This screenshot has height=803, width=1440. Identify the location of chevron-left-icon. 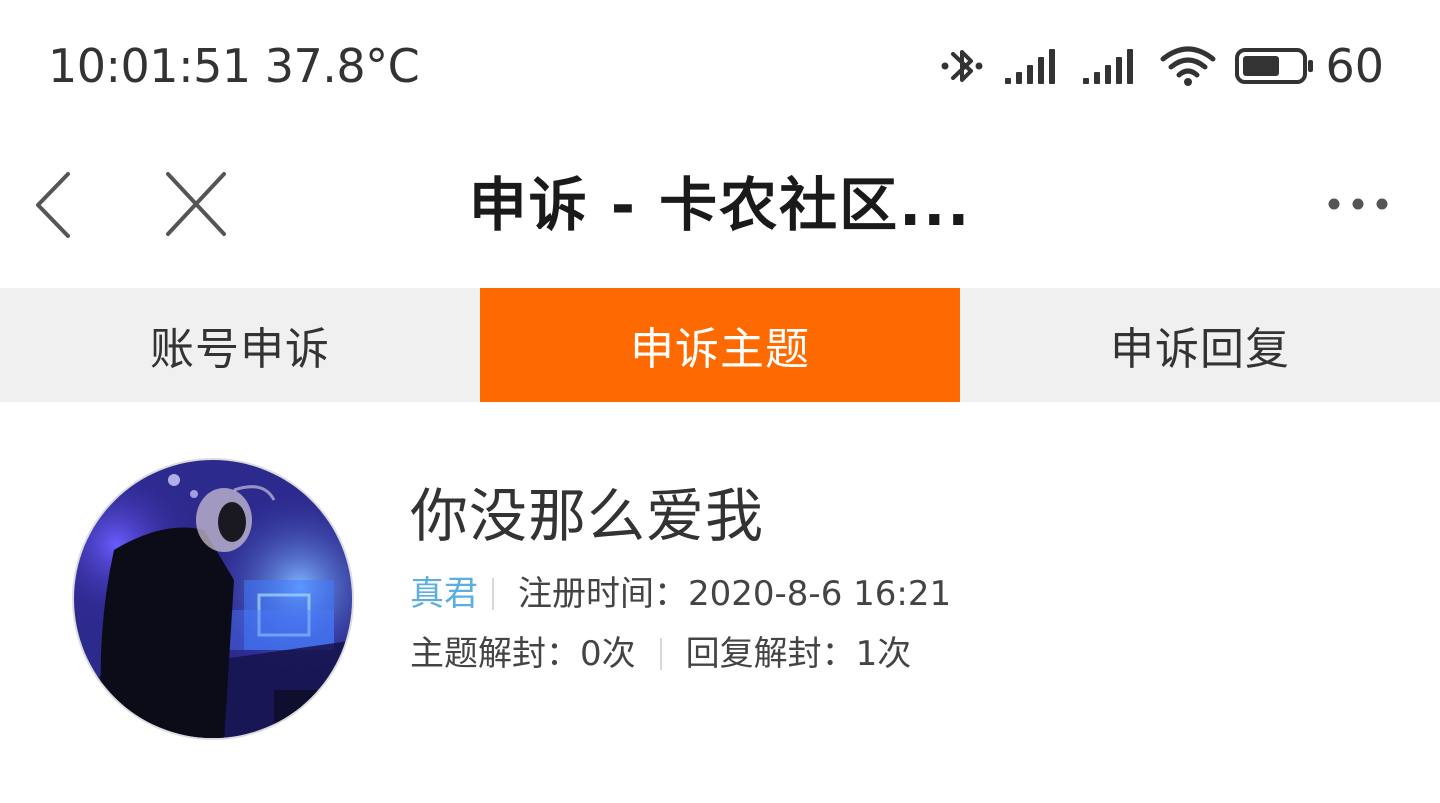
(53, 205).